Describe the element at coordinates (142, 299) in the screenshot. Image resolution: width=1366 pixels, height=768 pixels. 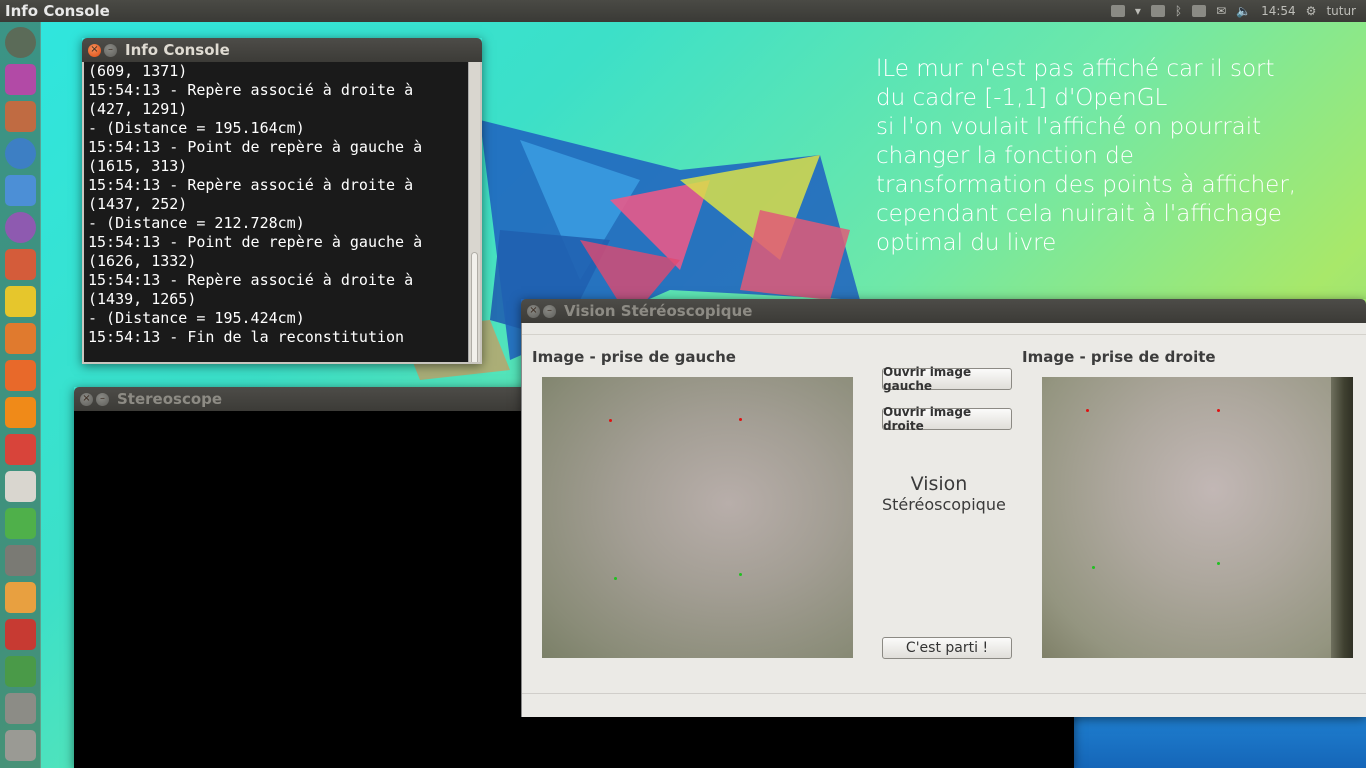
I see `console-line: (1439, 1265)` at that location.